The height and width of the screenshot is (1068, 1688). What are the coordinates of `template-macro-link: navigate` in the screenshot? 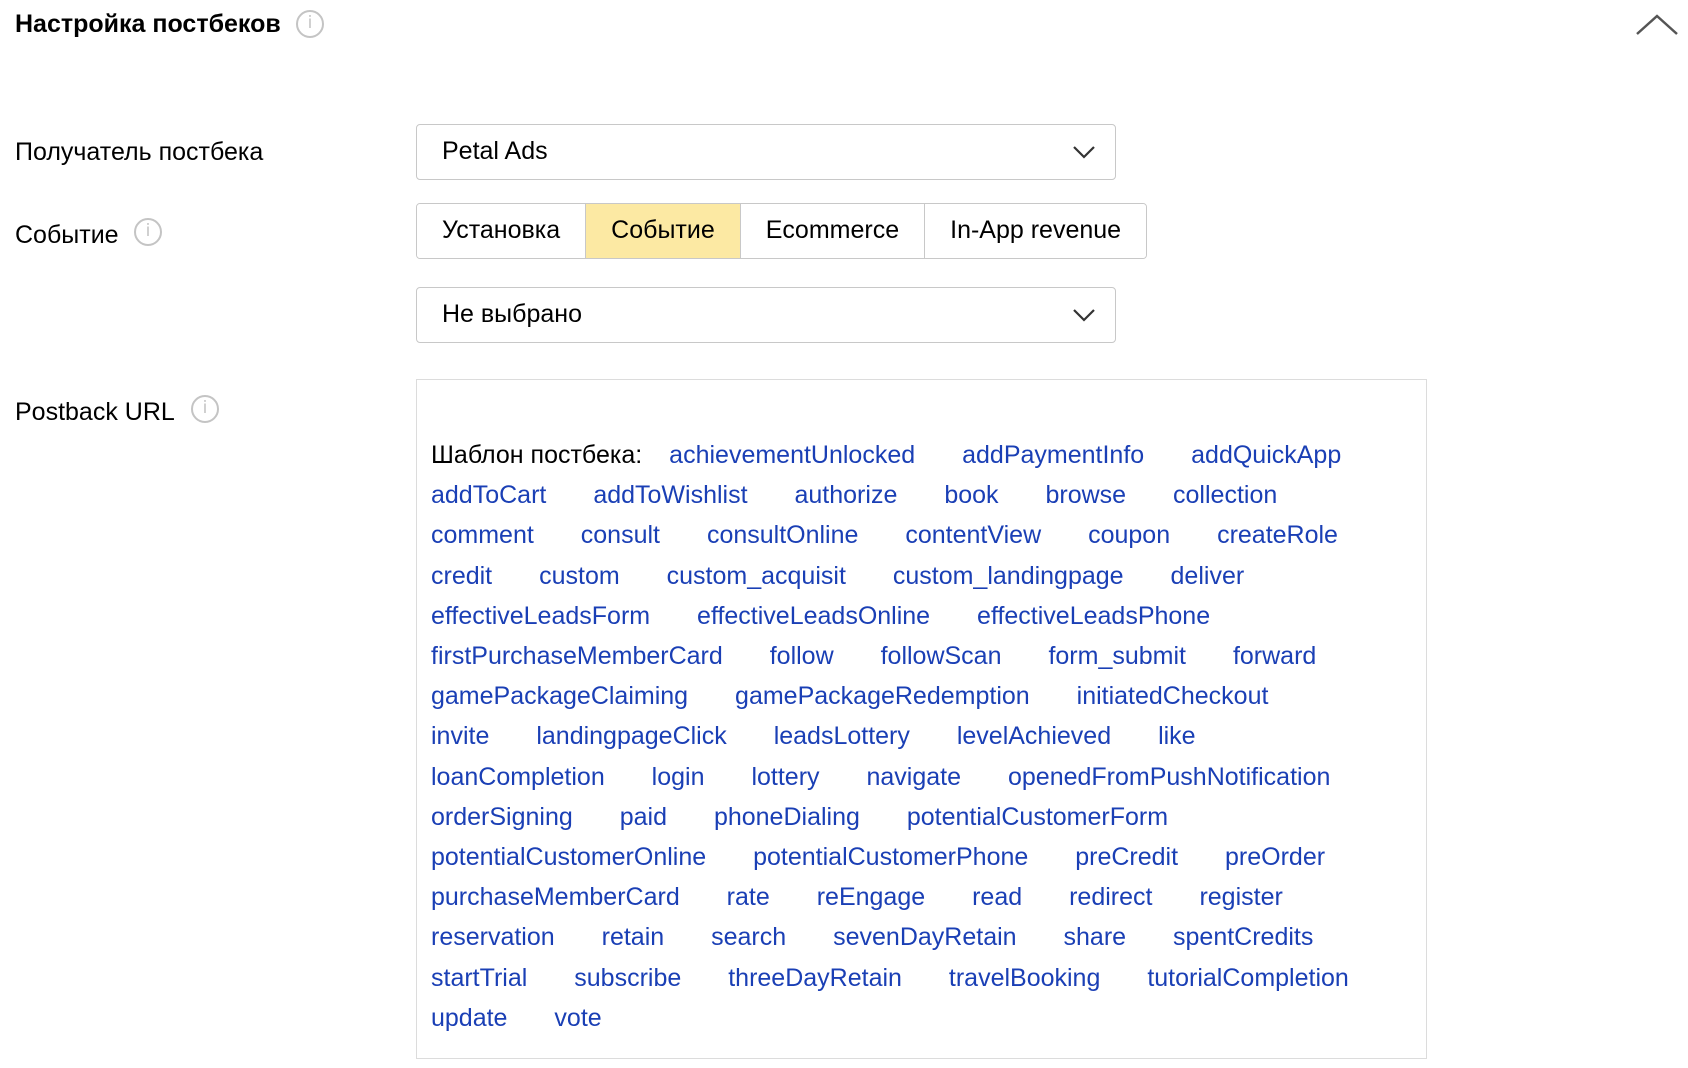 It's located at (914, 777).